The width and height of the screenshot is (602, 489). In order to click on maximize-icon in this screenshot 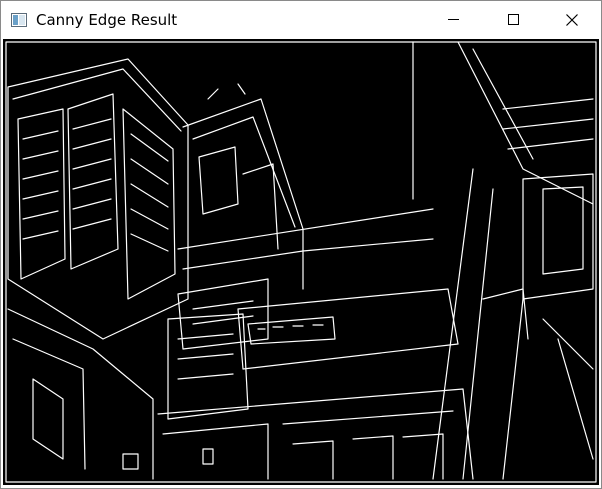, I will do `click(514, 20)`.